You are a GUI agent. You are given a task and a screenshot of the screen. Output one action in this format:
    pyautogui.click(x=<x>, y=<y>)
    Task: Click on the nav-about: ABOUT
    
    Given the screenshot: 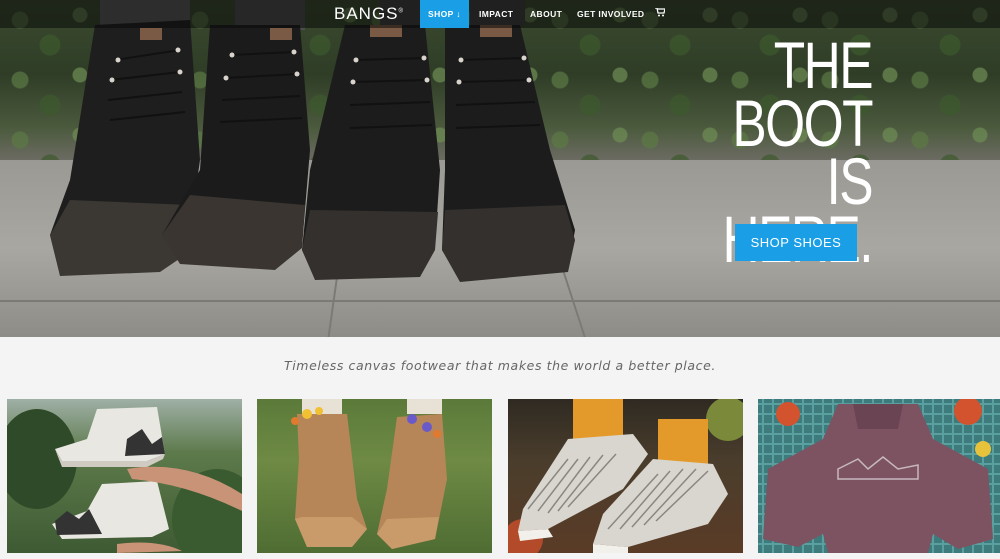 What is the action you would take?
    pyautogui.click(x=546, y=14)
    